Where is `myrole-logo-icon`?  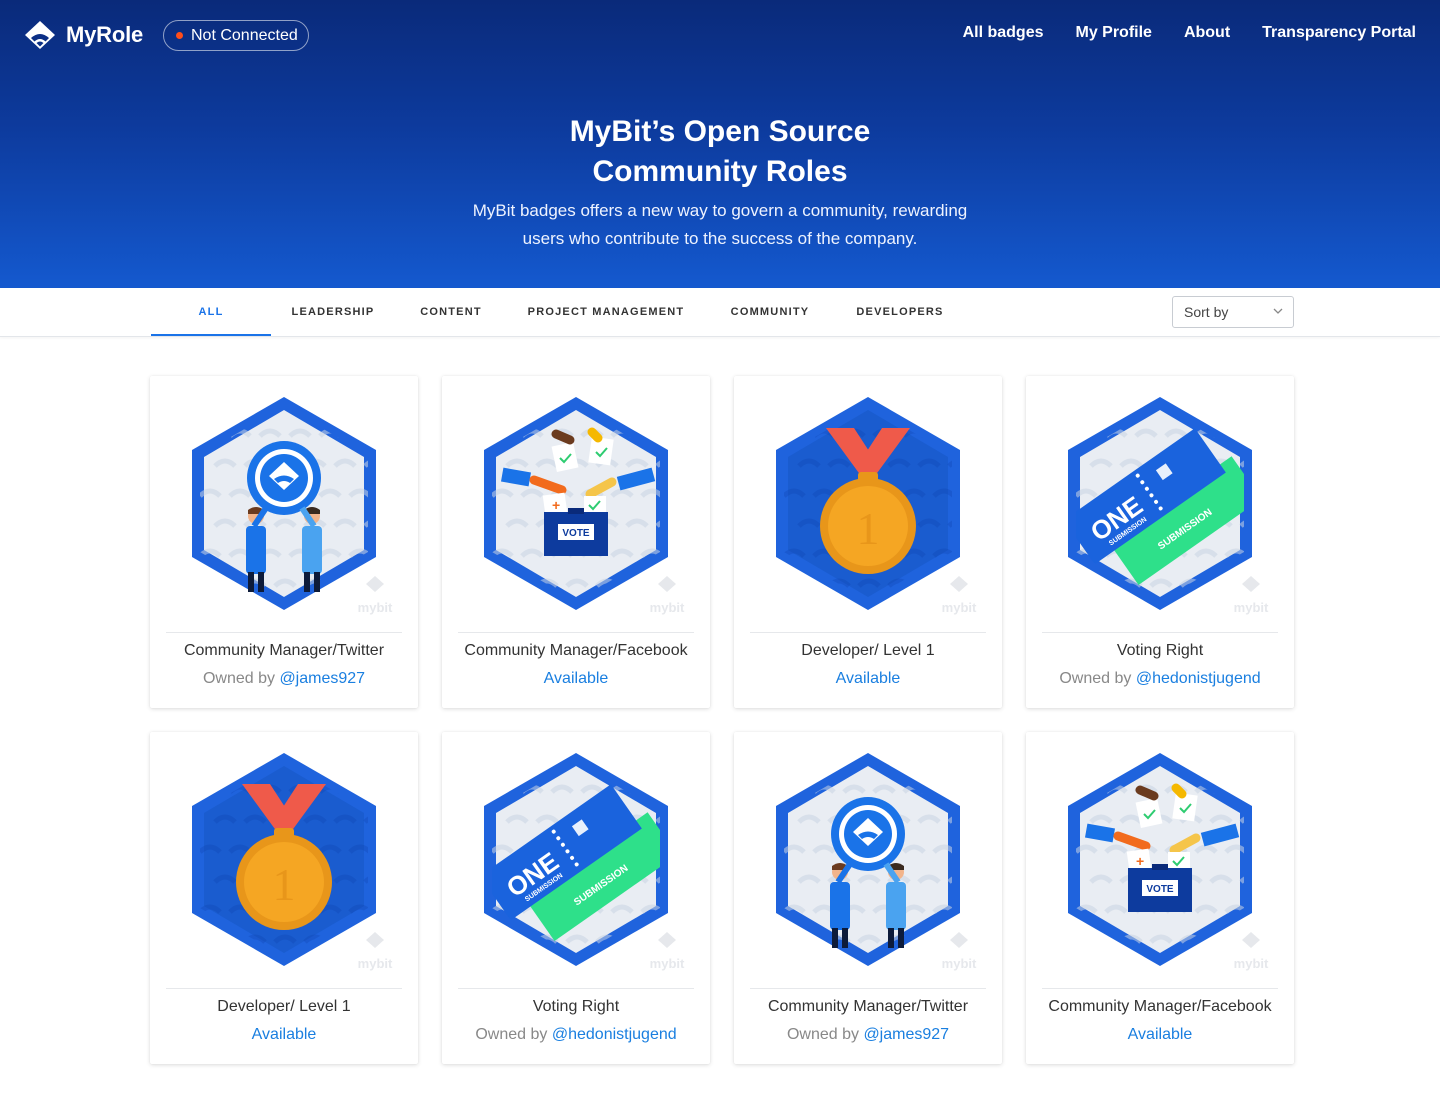 myrole-logo-icon is located at coordinates (40, 35).